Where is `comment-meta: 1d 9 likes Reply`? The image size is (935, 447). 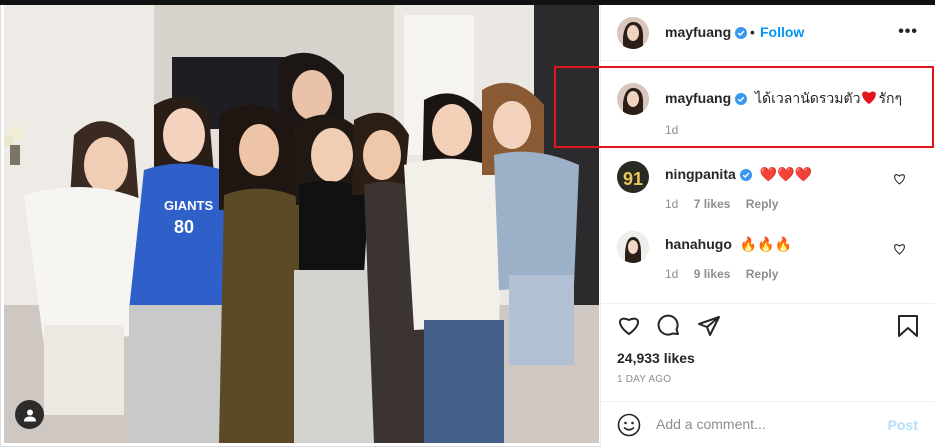 comment-meta: 1d 9 likes Reply is located at coordinates (727, 274).